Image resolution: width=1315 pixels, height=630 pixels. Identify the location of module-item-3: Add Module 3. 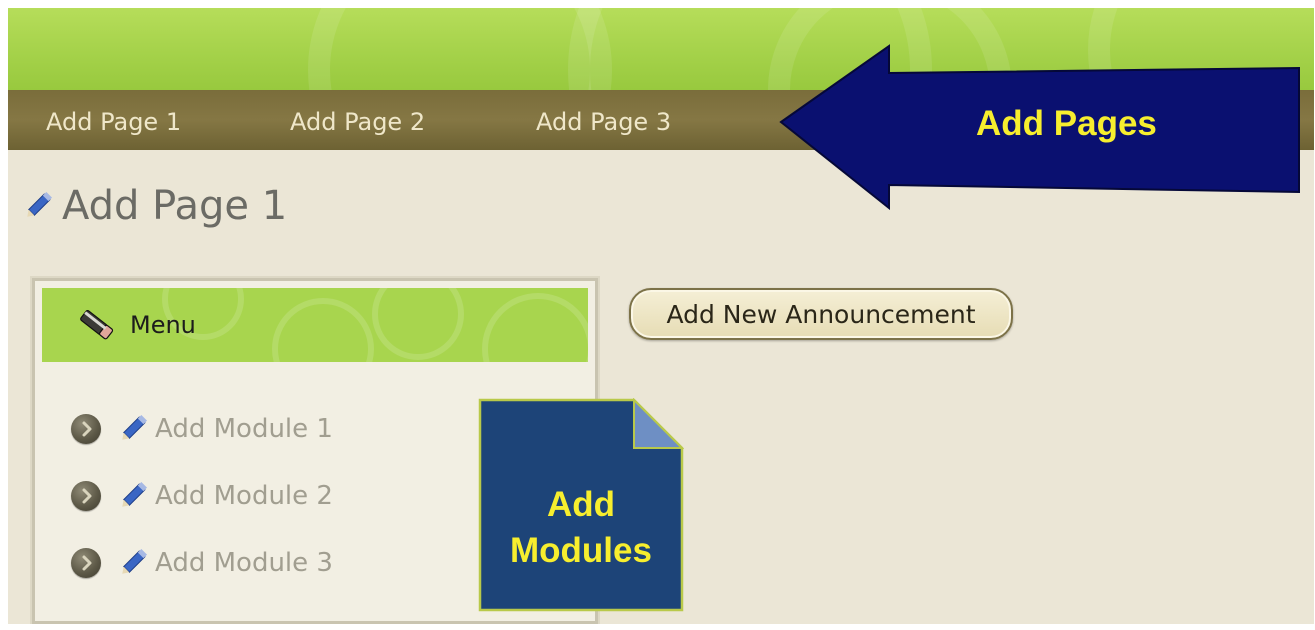
(202, 563).